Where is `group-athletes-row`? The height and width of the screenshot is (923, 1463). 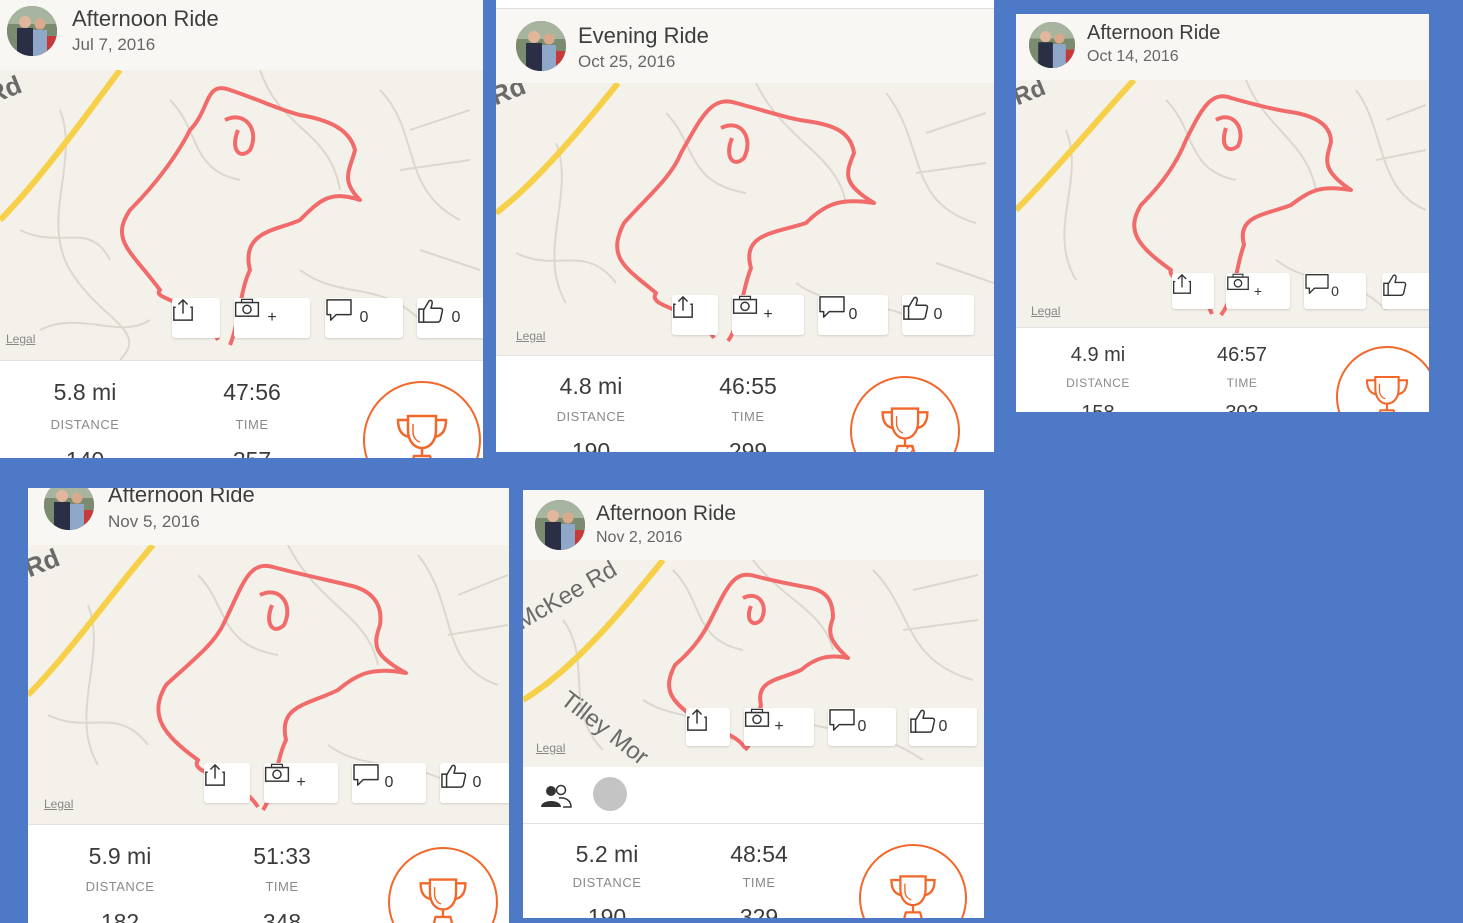
group-athletes-row is located at coordinates (753, 795).